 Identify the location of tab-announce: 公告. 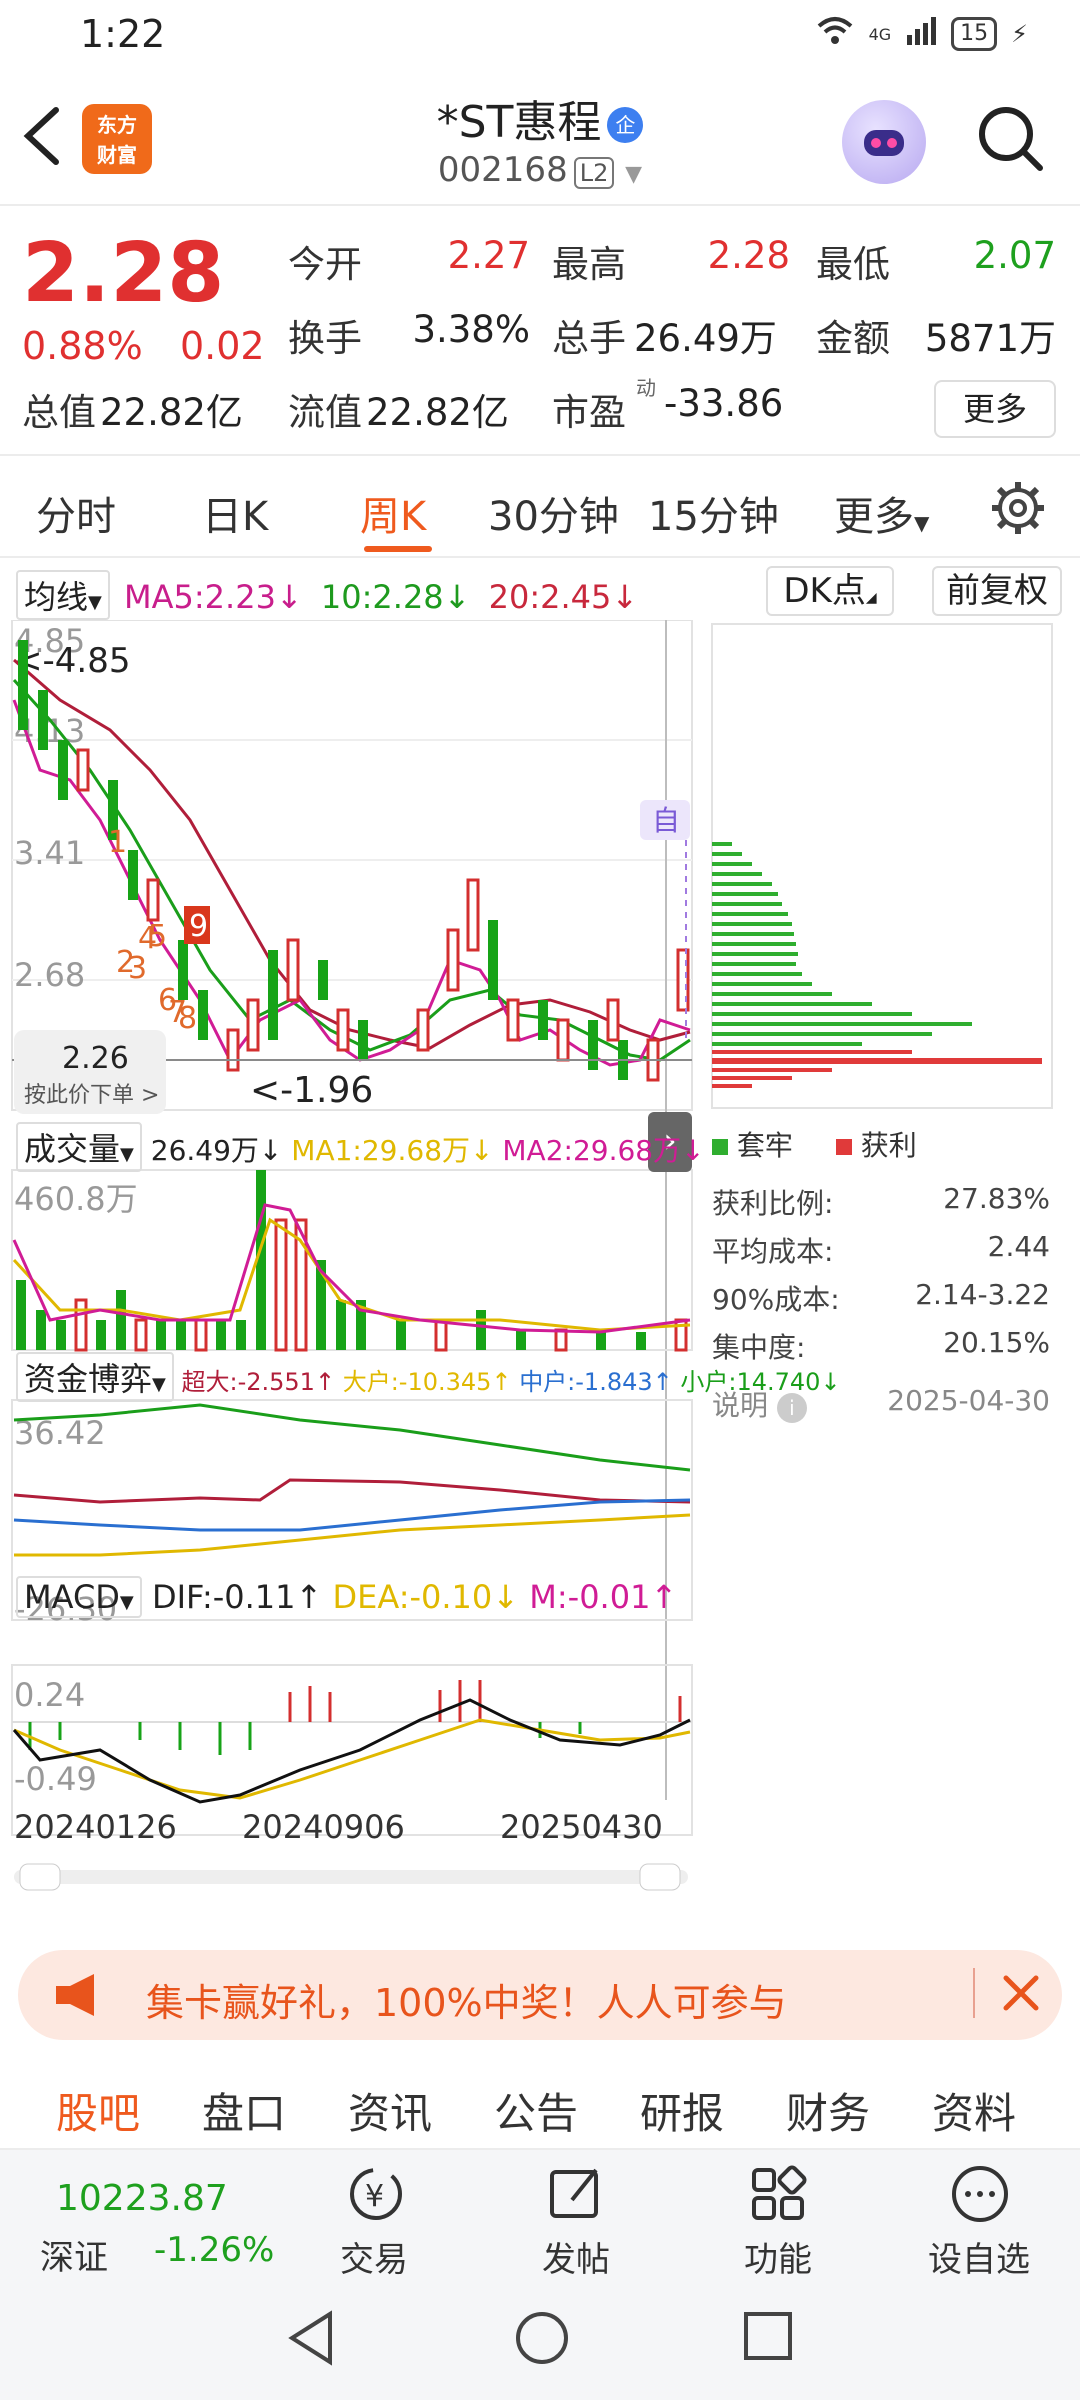
(536, 2110).